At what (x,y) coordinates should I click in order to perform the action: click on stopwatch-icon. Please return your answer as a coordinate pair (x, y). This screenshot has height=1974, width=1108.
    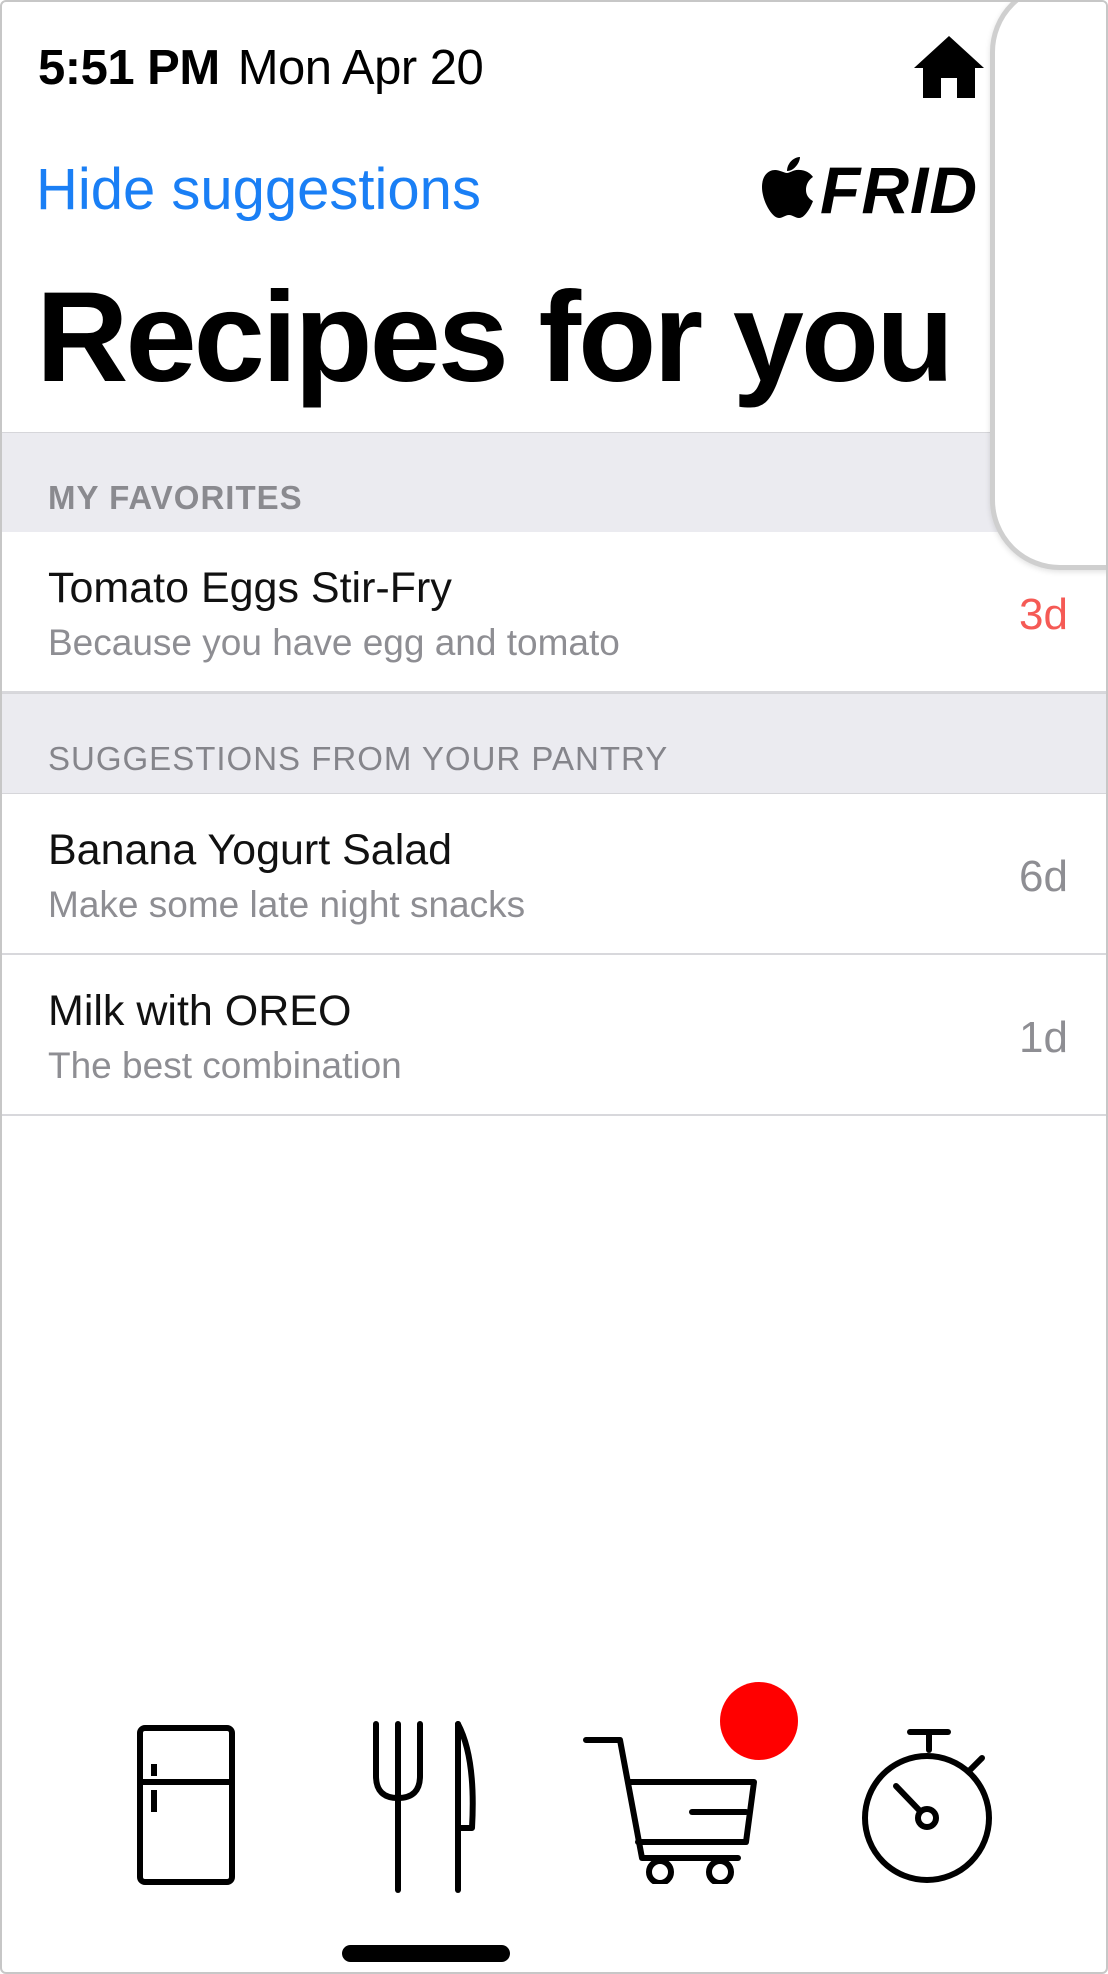
    Looking at the image, I should click on (929, 1806).